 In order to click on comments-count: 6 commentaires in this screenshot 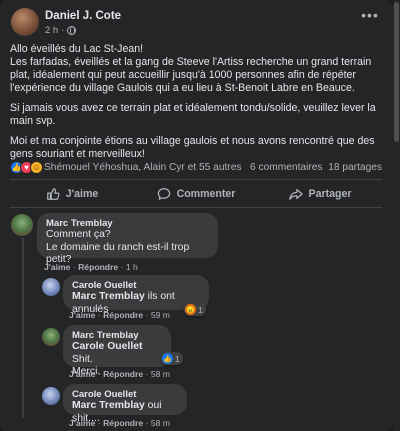, I will do `click(286, 167)`.